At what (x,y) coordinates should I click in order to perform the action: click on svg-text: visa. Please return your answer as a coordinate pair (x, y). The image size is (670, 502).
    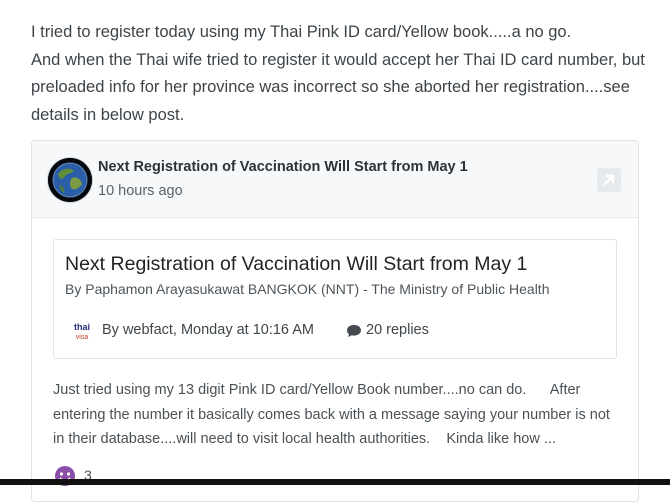
    Looking at the image, I should click on (82, 337).